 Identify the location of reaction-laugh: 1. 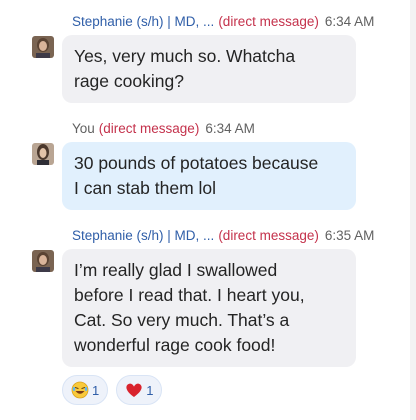
(85, 390).